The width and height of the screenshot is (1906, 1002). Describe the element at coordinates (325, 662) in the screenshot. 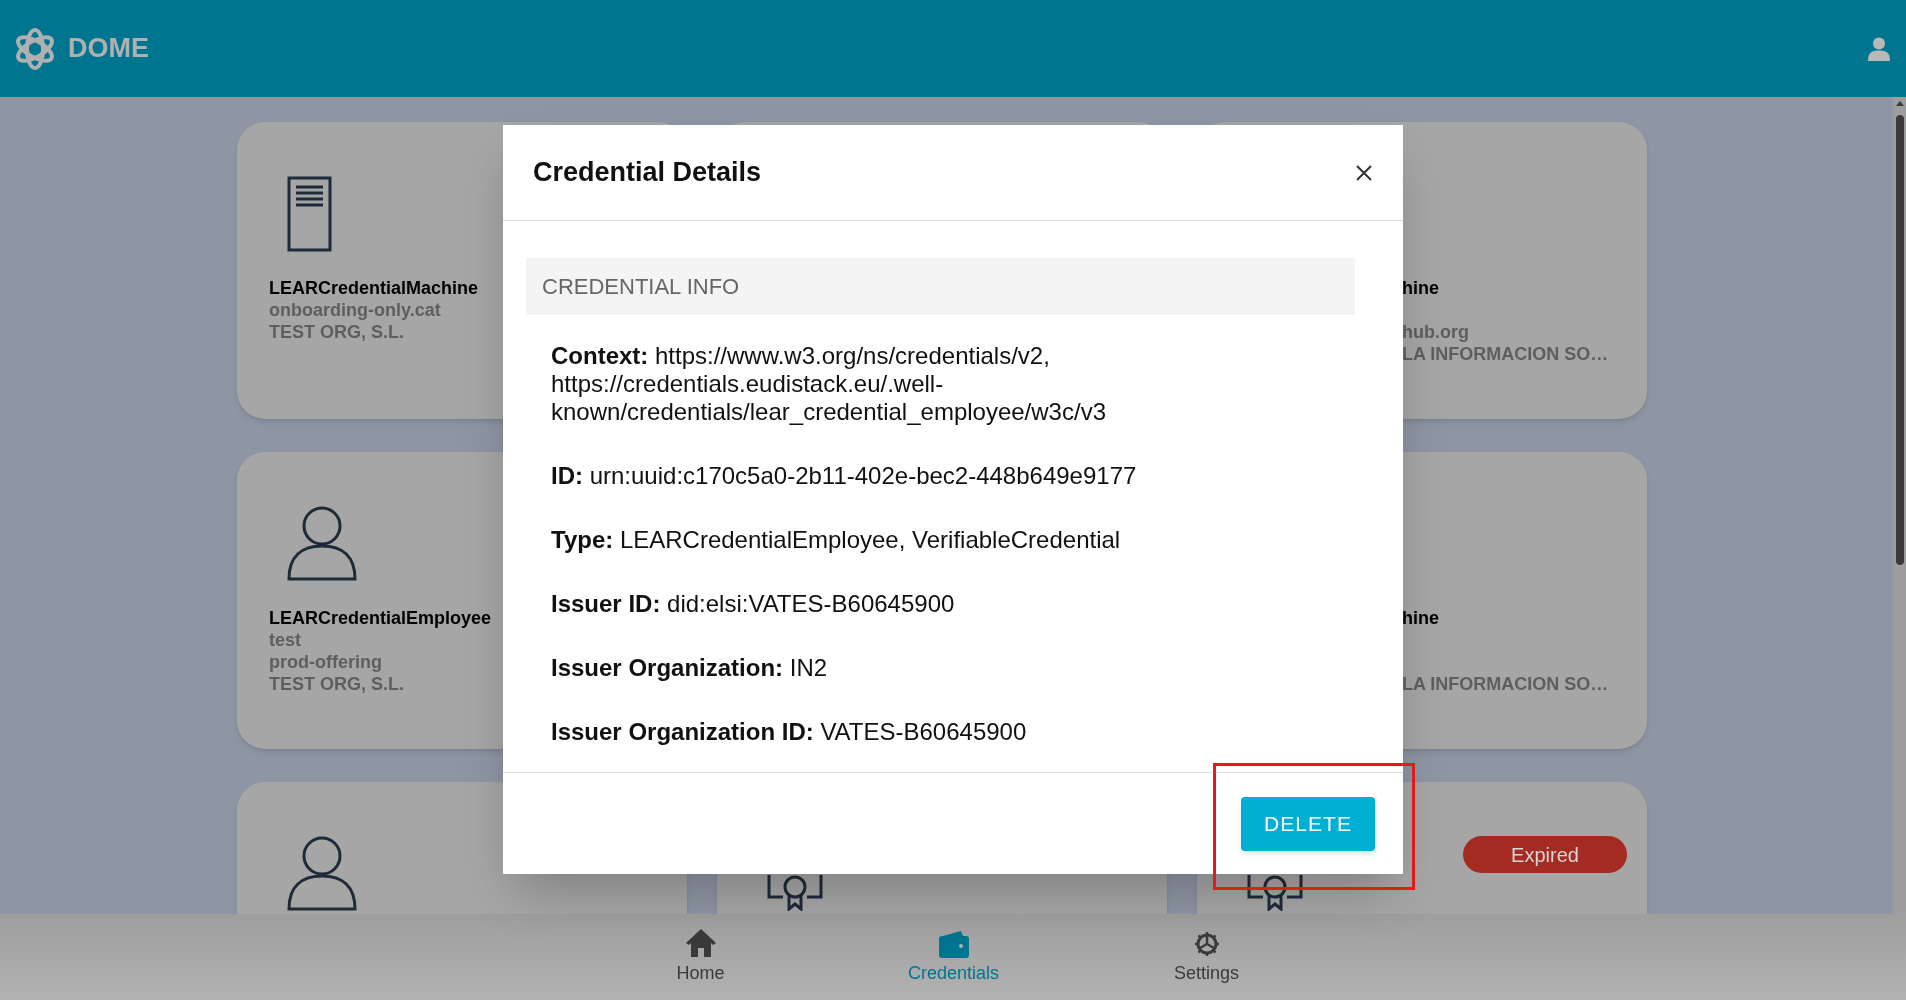

I see `credential-detail: prod-offering` at that location.